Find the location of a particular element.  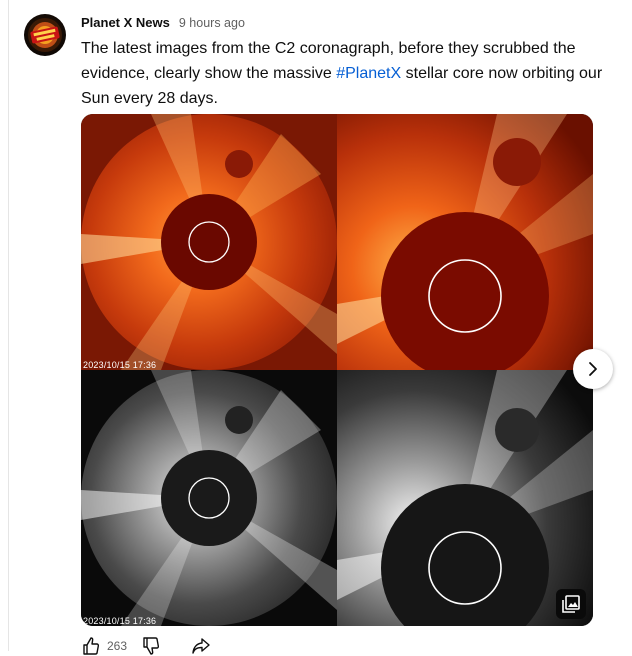

share-button is located at coordinates (201, 646).